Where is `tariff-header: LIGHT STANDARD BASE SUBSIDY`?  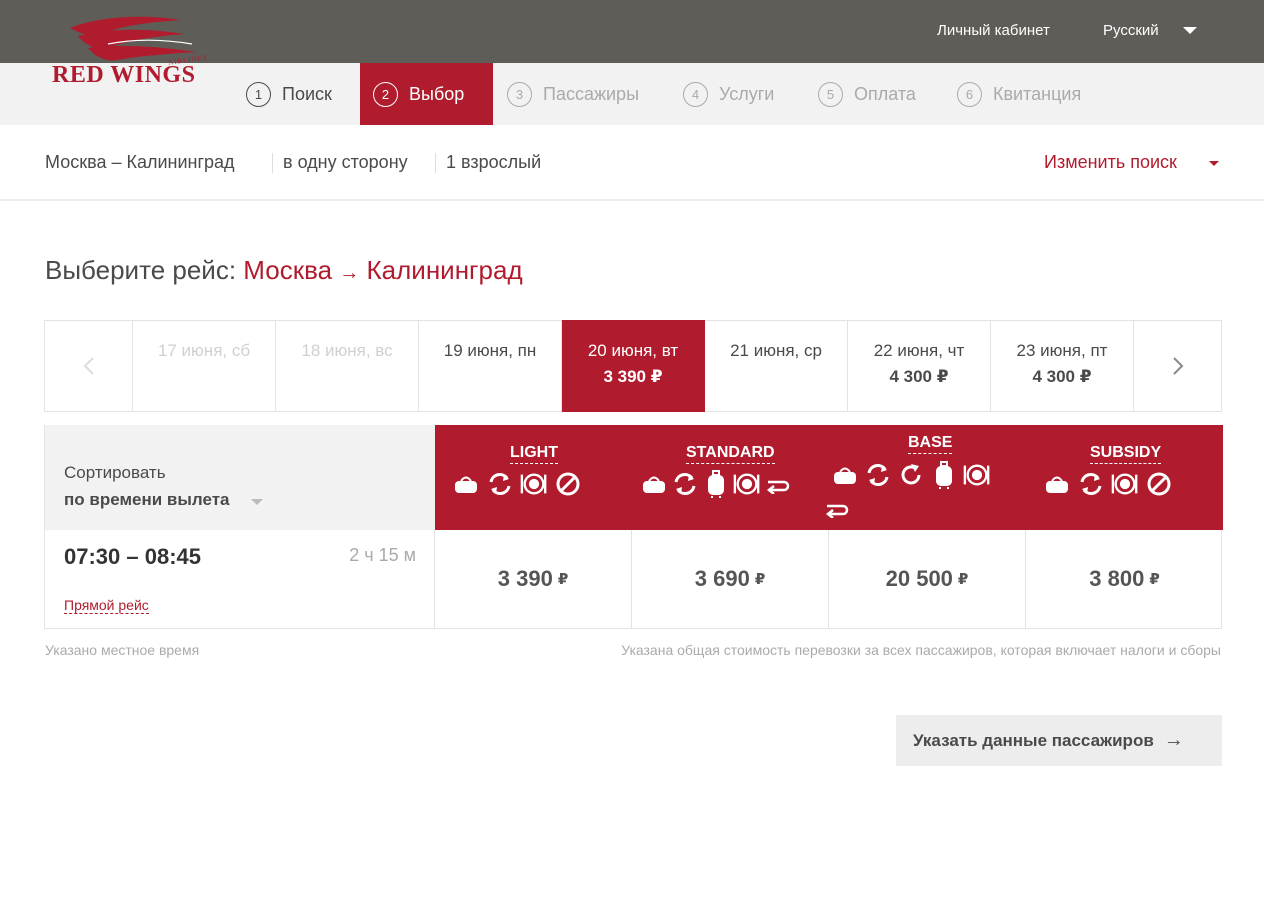
tariff-header: LIGHT STANDARD BASE SUBSIDY is located at coordinates (829, 477).